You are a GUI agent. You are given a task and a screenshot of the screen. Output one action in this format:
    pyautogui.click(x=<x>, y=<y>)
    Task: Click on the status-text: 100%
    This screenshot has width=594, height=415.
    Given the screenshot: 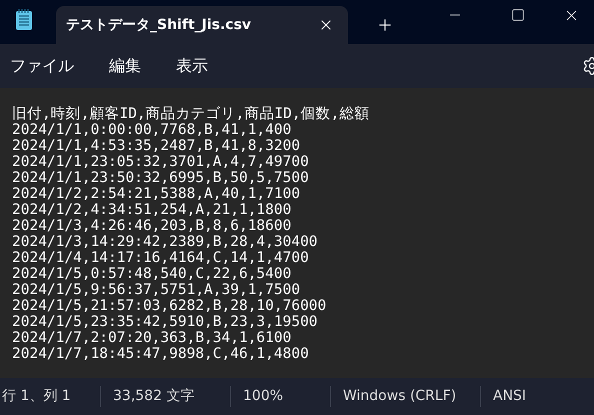 What is the action you would take?
    pyautogui.click(x=263, y=396)
    